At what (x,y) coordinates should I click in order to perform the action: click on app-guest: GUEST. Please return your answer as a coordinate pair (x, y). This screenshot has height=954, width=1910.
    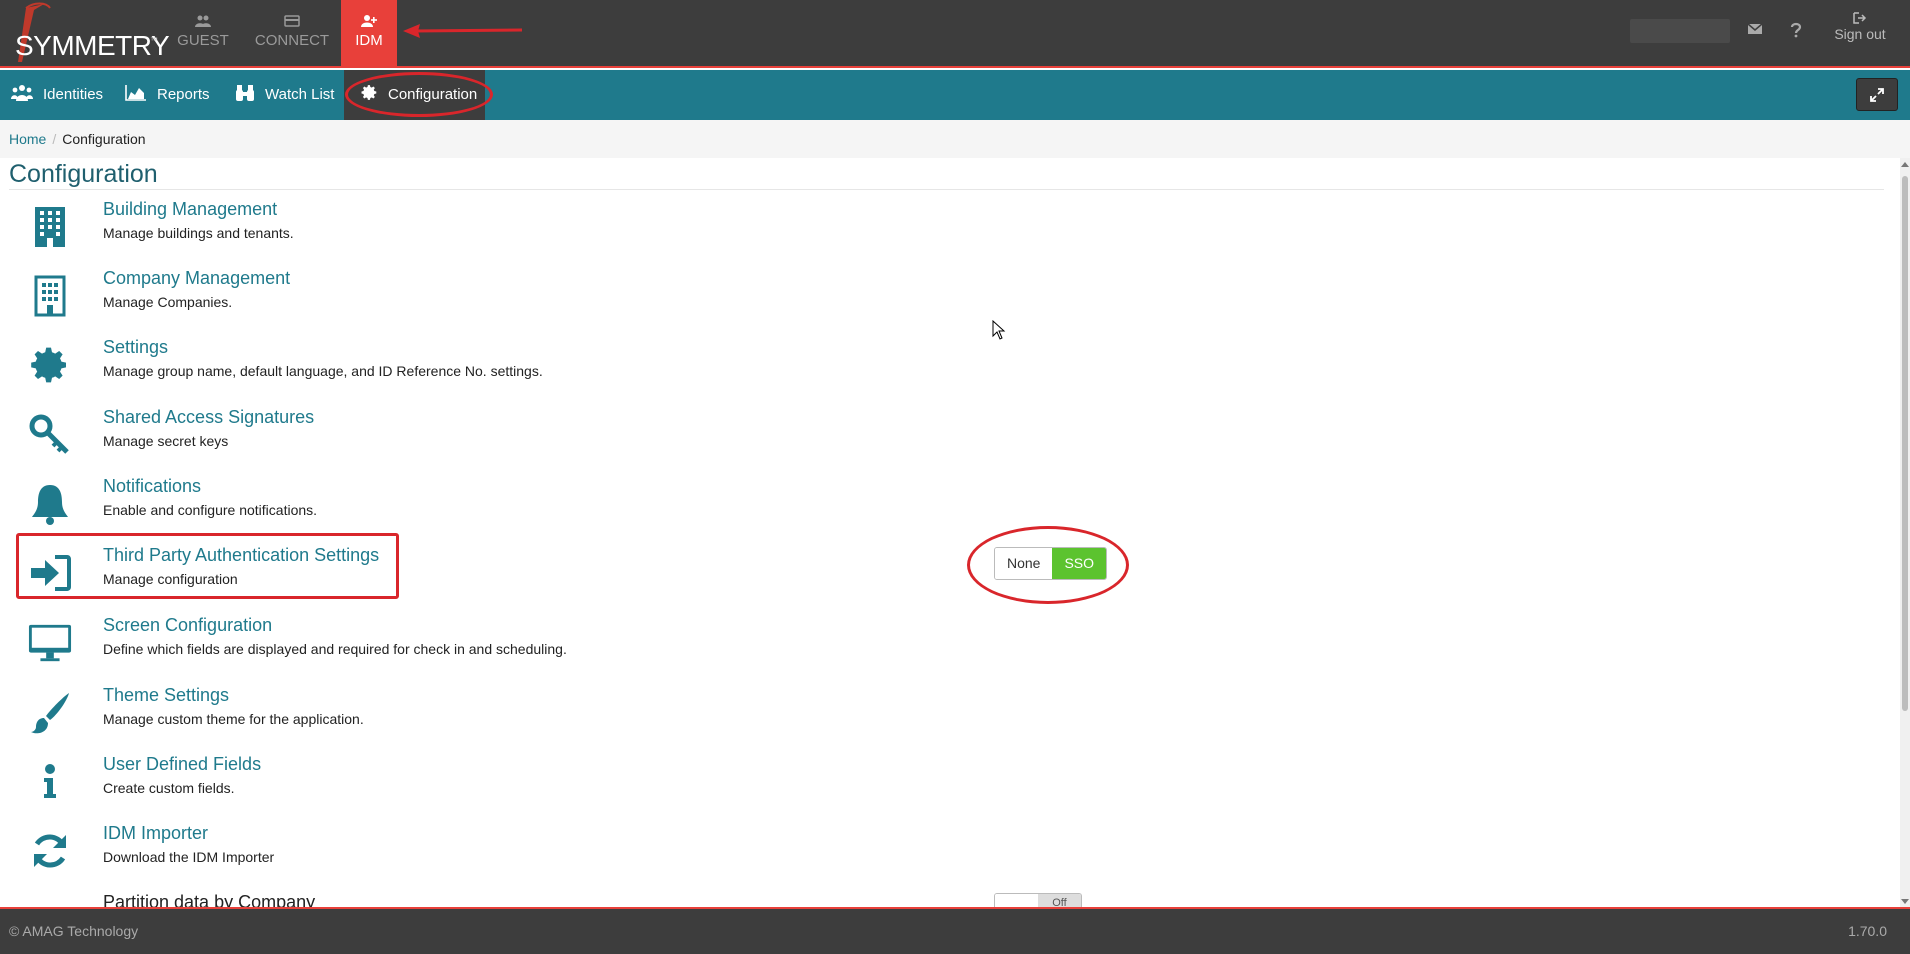
    Looking at the image, I should click on (203, 33).